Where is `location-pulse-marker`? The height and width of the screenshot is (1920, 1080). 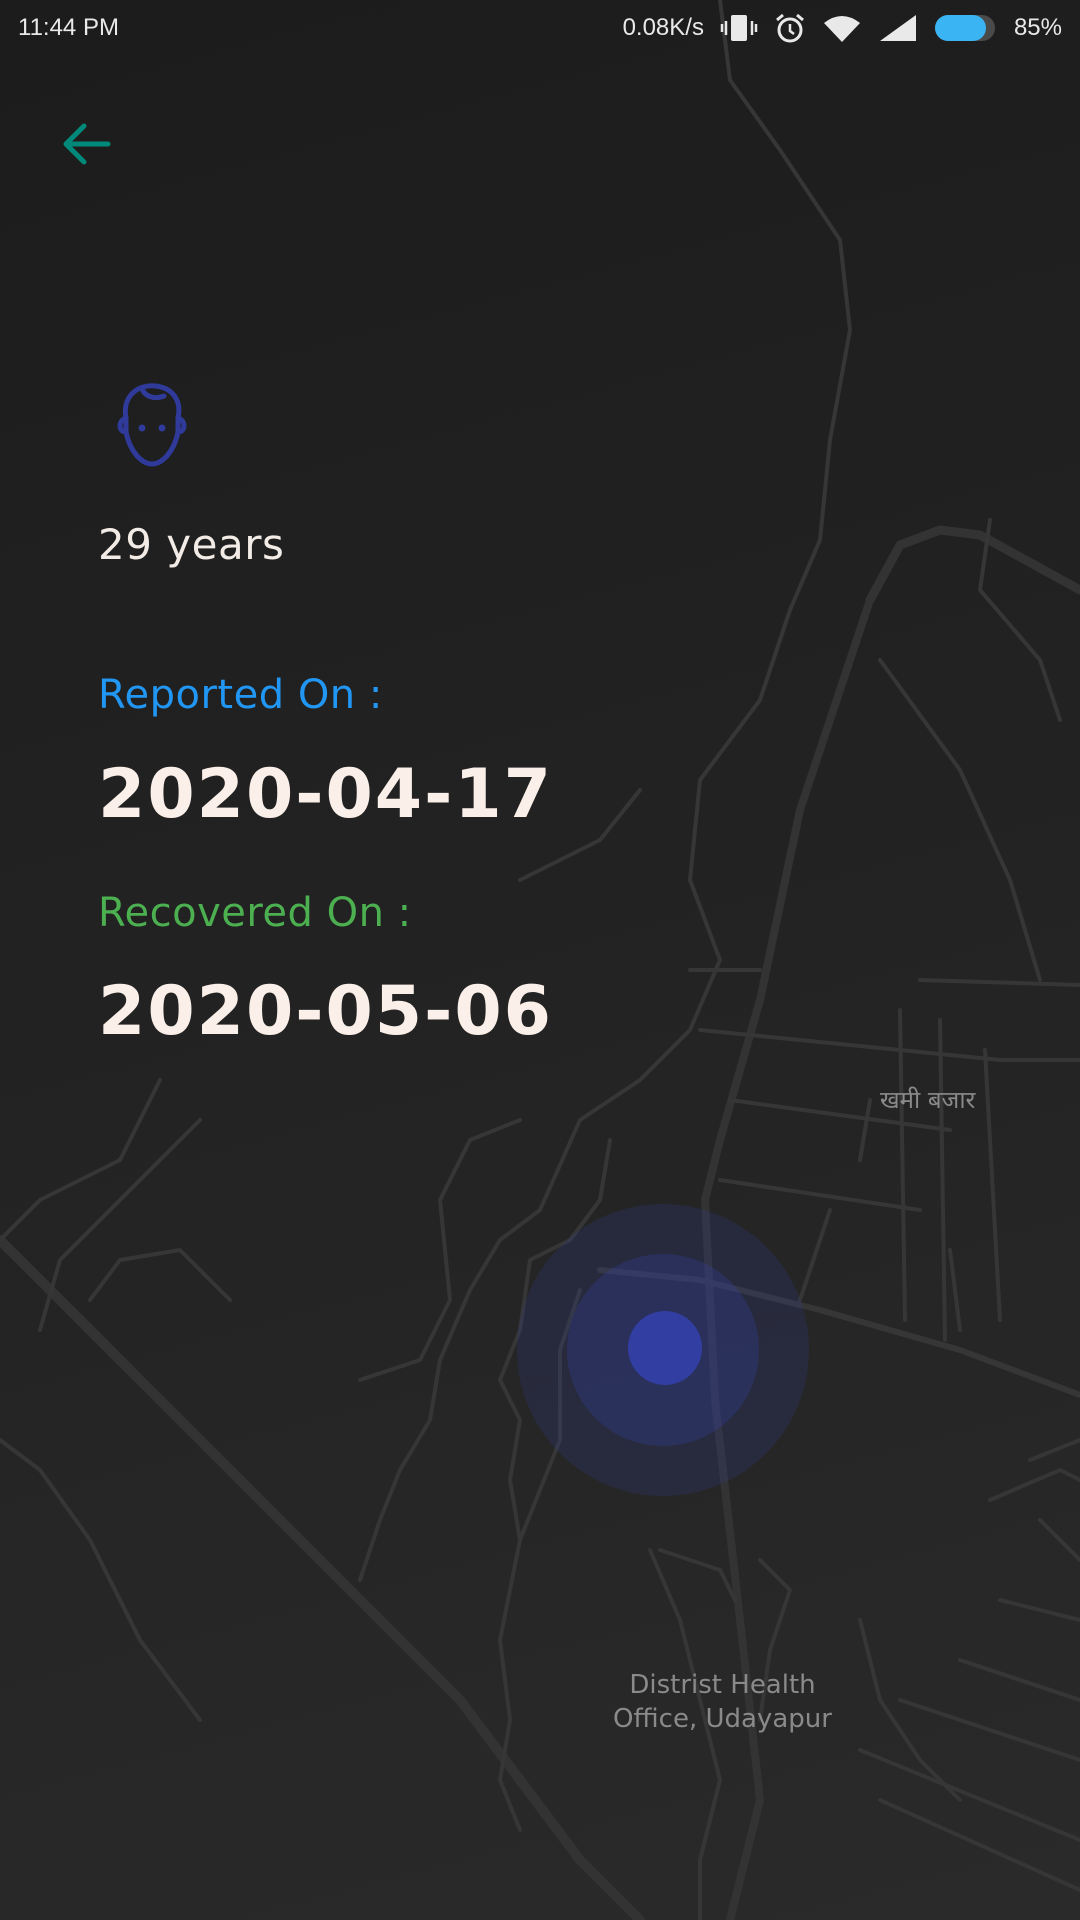
location-pulse-marker is located at coordinates (663, 1350).